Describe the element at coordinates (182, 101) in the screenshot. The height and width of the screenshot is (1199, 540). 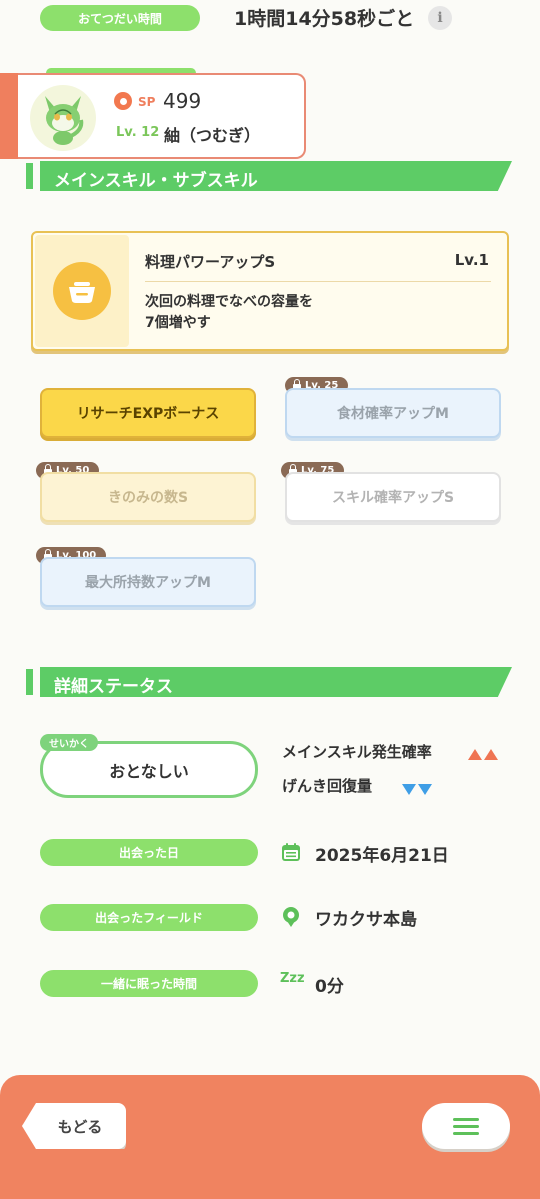
I see `sp-value: 499` at that location.